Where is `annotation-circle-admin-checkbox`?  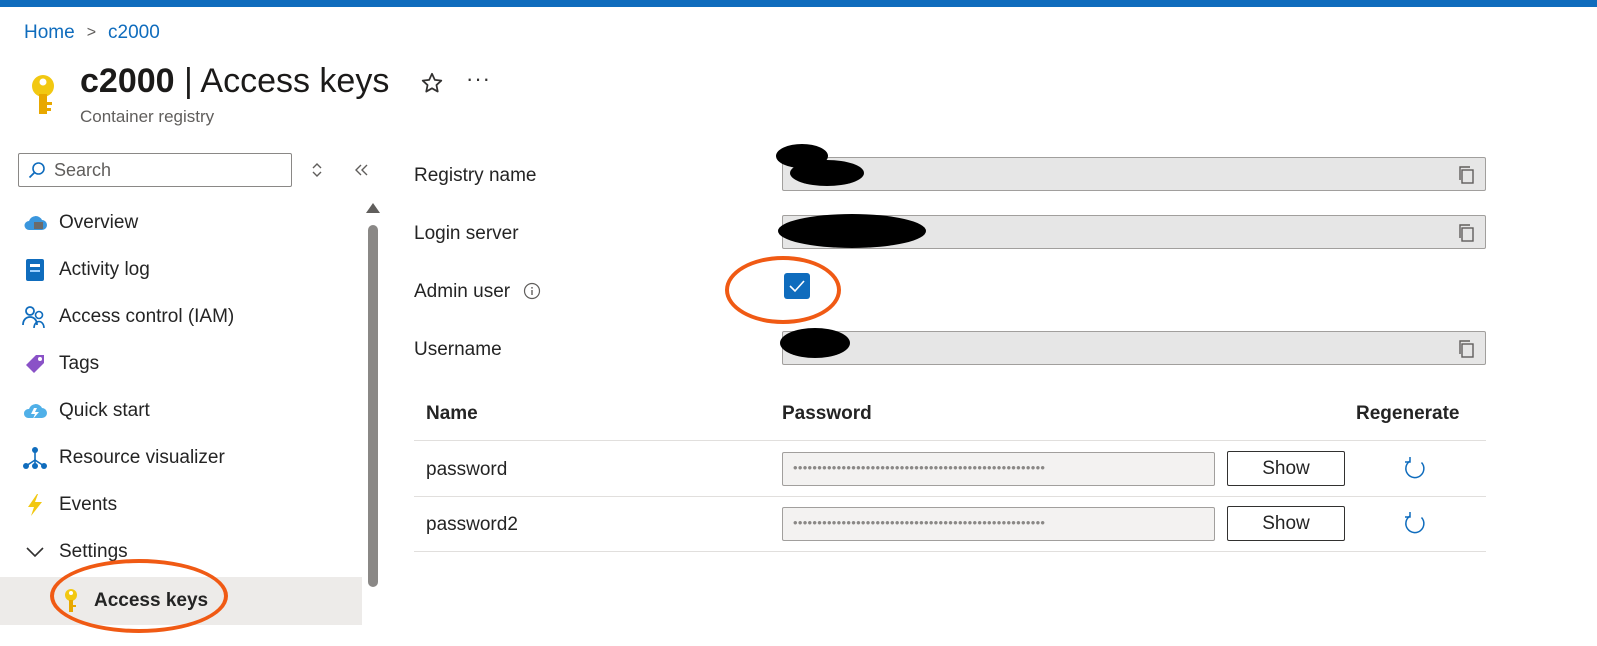
annotation-circle-admin-checkbox is located at coordinates (783, 290).